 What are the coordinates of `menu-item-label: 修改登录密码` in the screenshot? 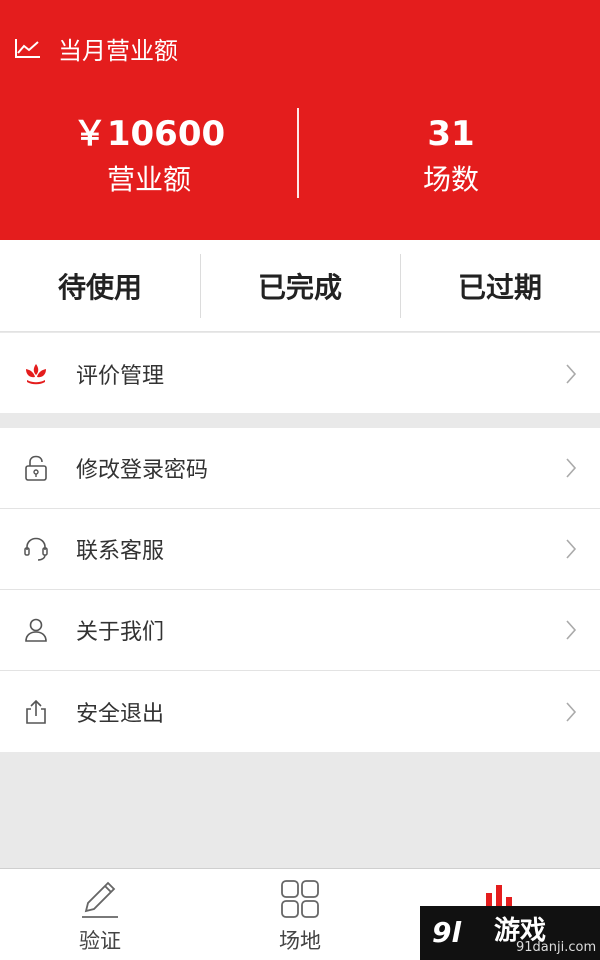 It's located at (142, 470).